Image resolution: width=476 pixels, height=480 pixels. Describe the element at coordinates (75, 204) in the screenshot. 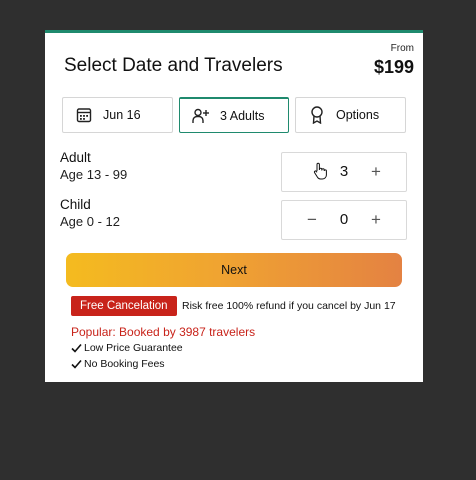

I see `child-label: Child` at that location.